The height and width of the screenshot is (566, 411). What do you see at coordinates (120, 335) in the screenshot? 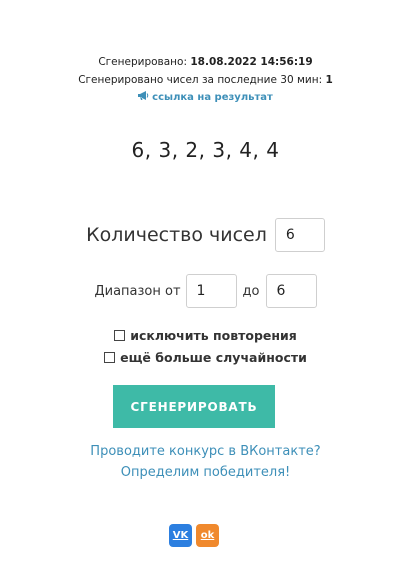
I see `exclude-repeats-checkbox` at bounding box center [120, 335].